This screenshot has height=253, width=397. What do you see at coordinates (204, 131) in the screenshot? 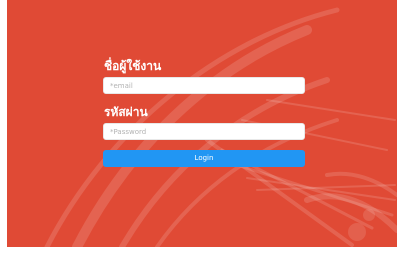
I see `password-input` at bounding box center [204, 131].